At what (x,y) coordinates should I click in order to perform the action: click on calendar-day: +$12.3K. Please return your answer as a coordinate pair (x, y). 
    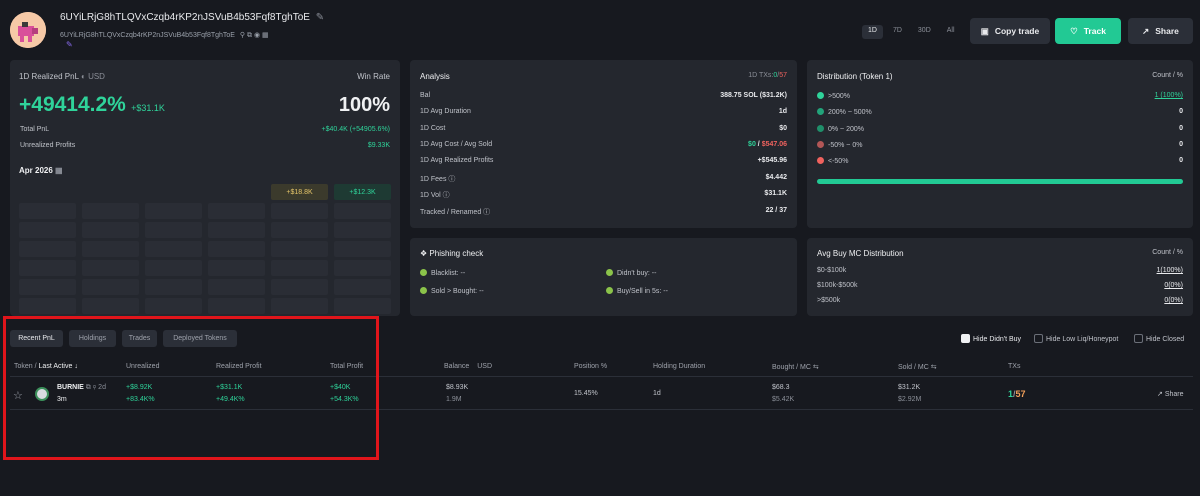
    Looking at the image, I should click on (362, 192).